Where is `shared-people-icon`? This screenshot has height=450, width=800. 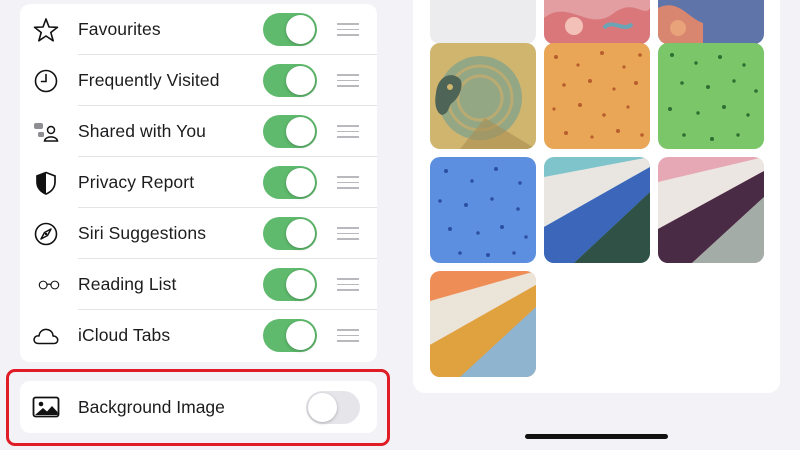 shared-people-icon is located at coordinates (46, 132).